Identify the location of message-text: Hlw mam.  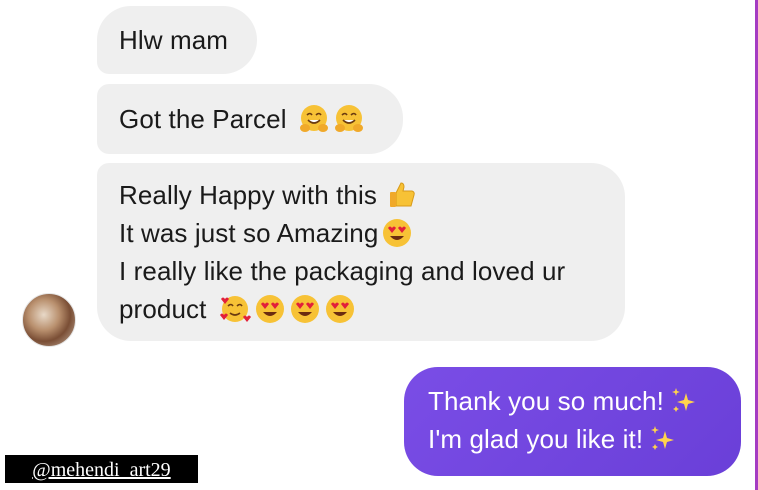
(174, 40).